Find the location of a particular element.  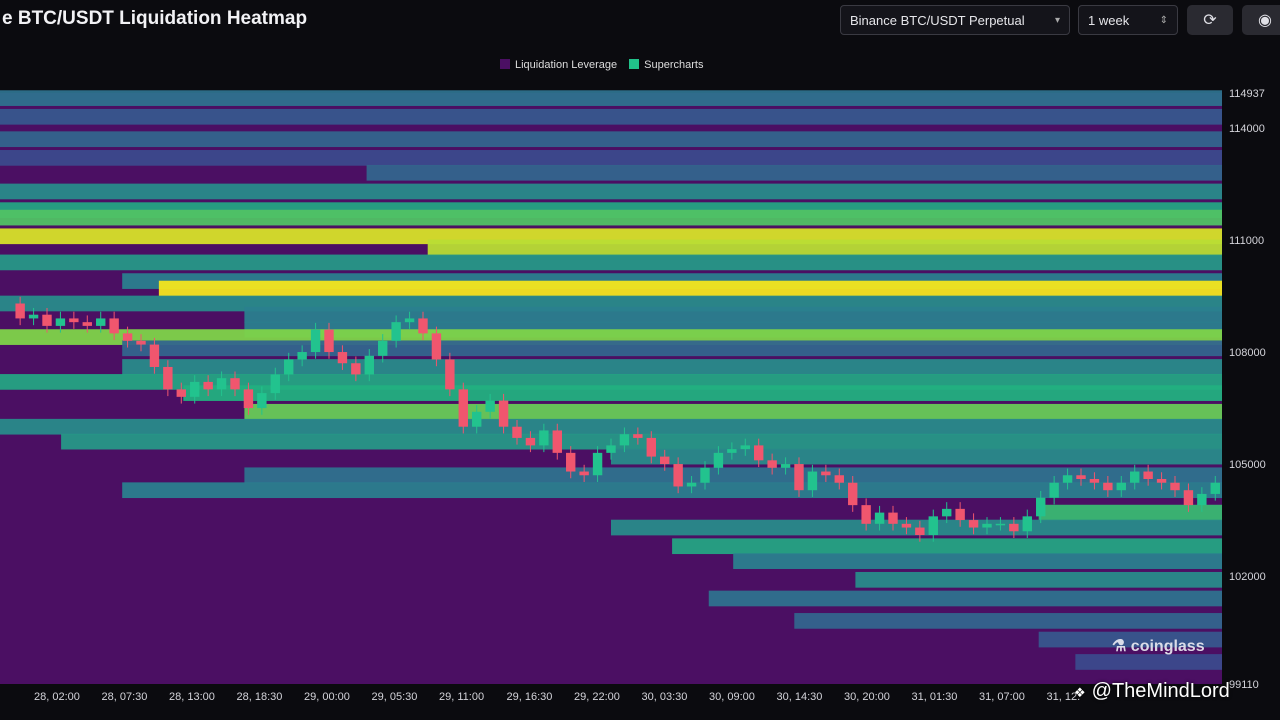

diamond-logo-icon: ❖ is located at coordinates (1080, 692).